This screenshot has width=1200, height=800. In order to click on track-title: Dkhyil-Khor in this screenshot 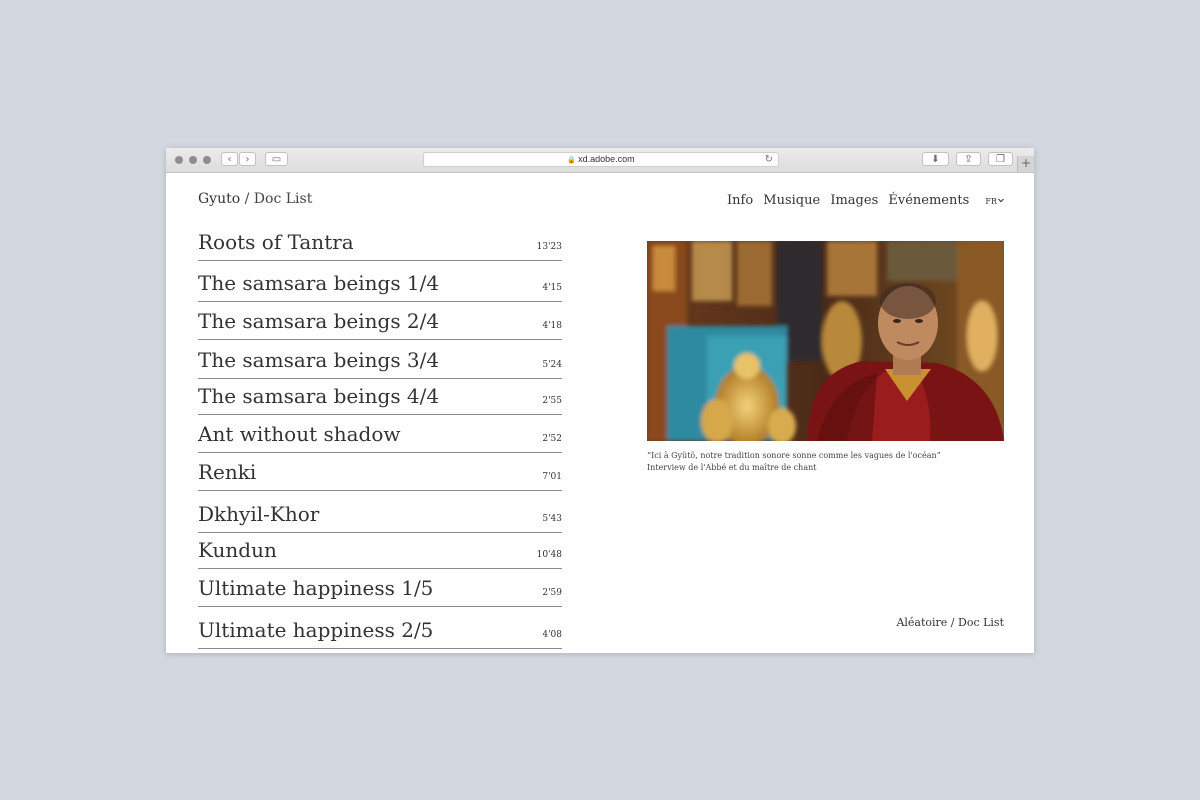, I will do `click(259, 514)`.